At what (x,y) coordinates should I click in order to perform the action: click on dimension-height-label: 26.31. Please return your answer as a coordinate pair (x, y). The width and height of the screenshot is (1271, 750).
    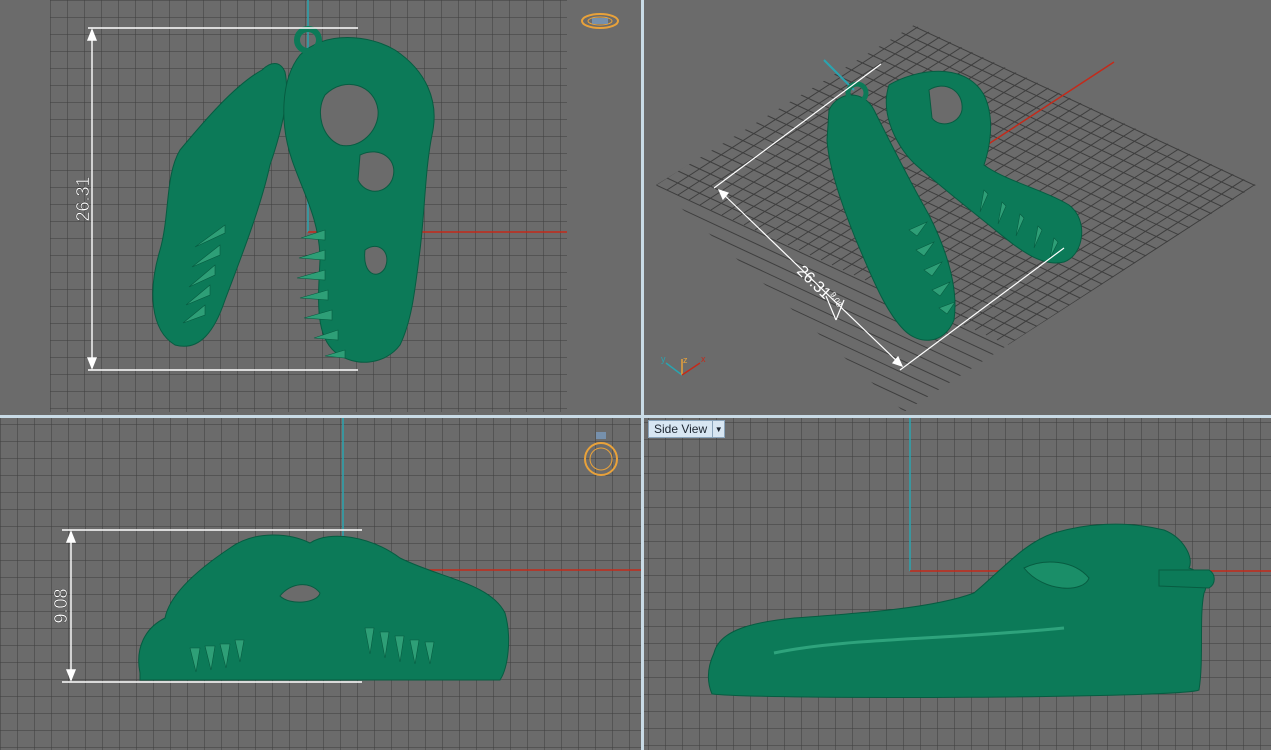
    Looking at the image, I should click on (83, 198).